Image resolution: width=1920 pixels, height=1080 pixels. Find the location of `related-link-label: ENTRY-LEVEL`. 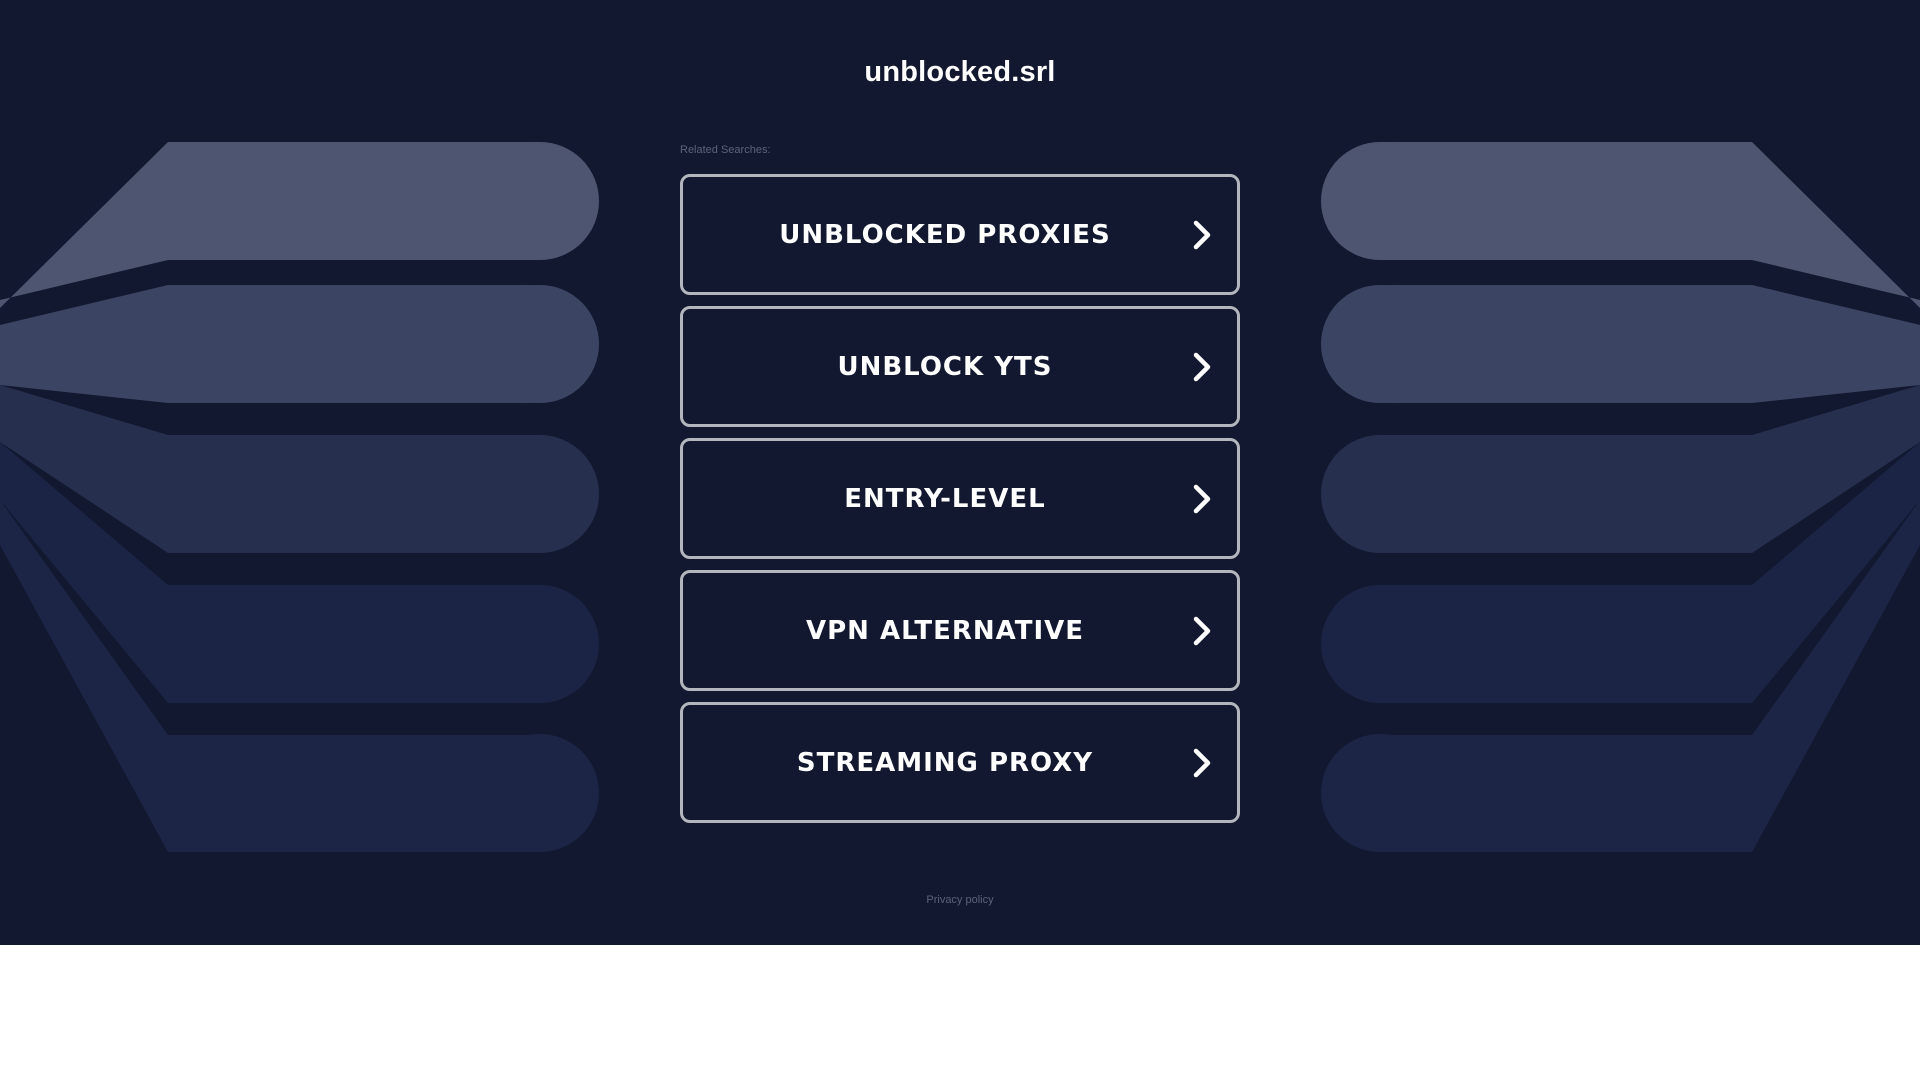

related-link-label: ENTRY-LEVEL is located at coordinates (945, 498).